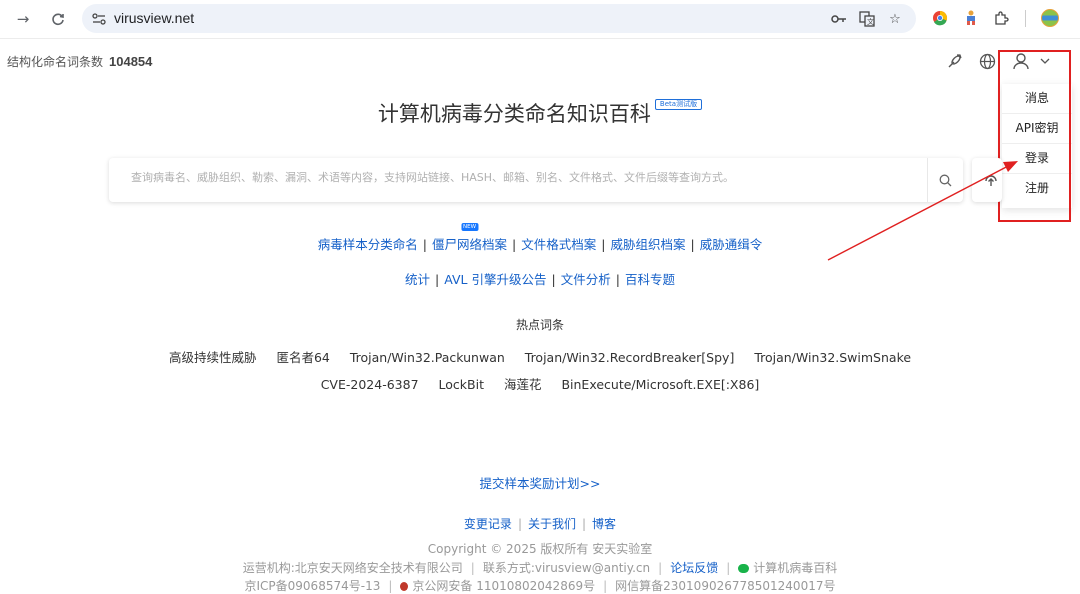 The image size is (1080, 594). I want to click on extension-figure-icon, so click(971, 18).